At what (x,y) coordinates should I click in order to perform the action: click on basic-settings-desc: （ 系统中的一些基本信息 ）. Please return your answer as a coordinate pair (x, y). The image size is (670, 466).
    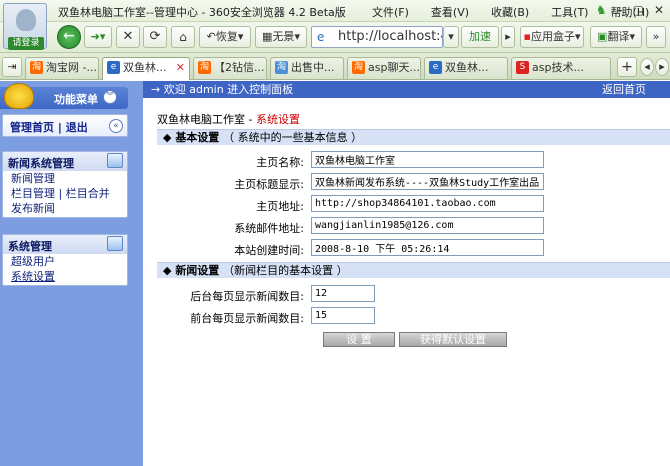
    Looking at the image, I should click on (293, 137).